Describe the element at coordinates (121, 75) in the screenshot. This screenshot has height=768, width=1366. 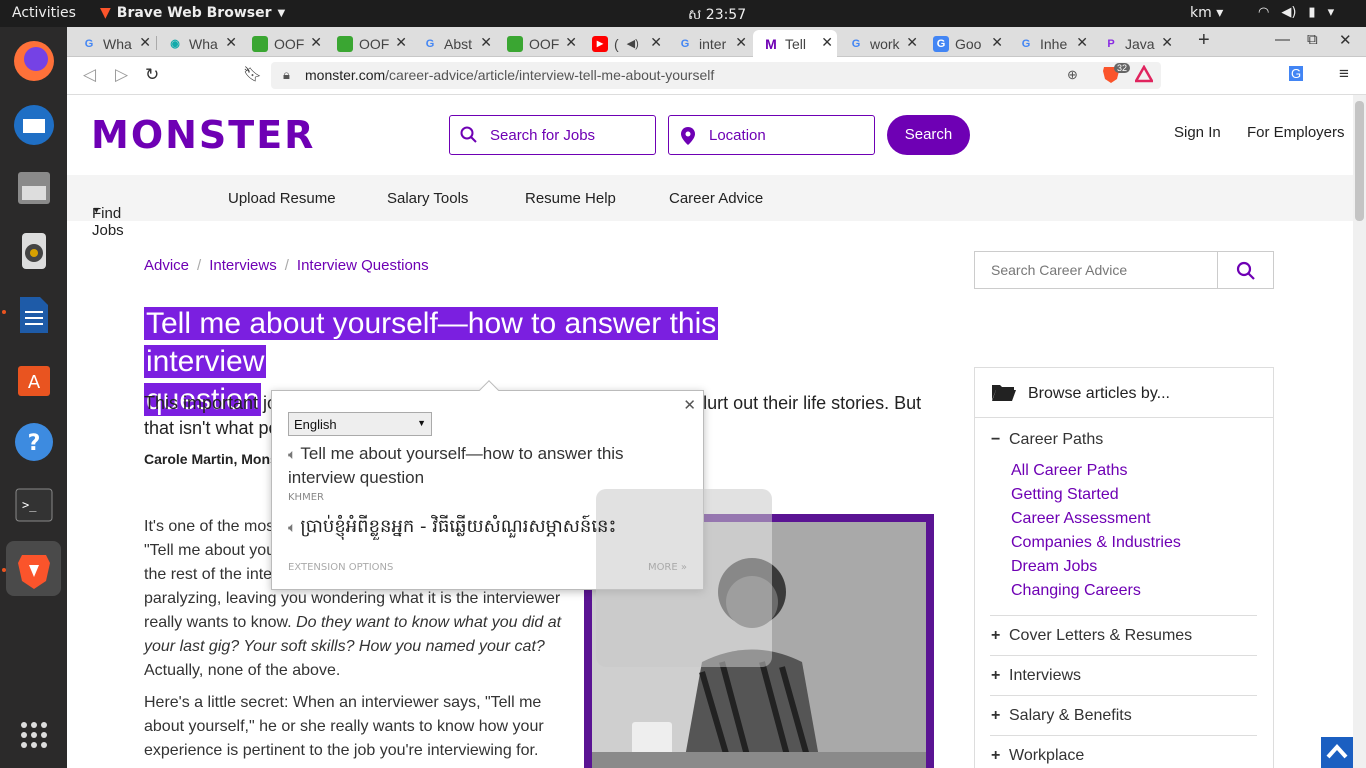
I see `forward-icon: ▷` at that location.